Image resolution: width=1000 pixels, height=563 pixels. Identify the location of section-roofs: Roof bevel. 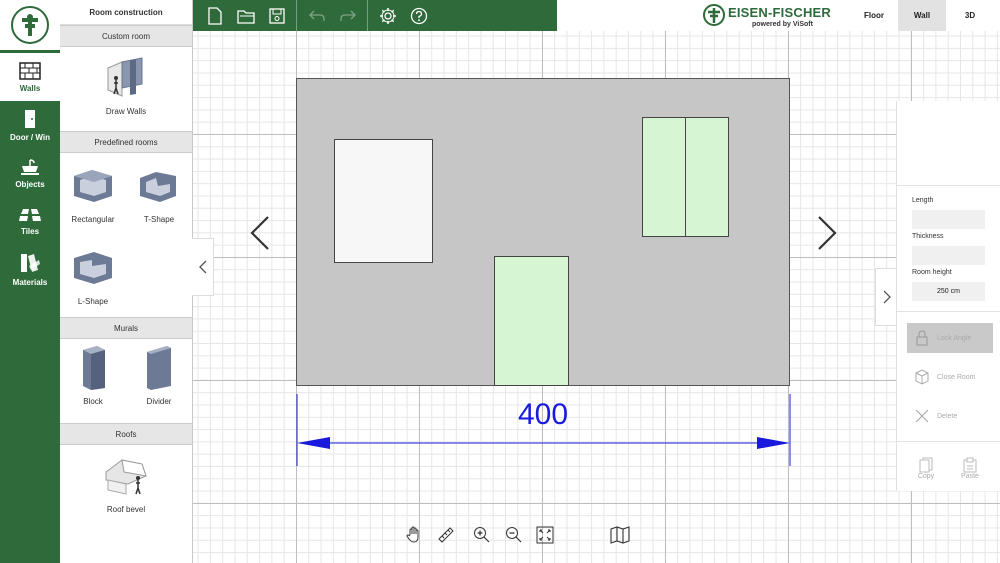
(126, 490).